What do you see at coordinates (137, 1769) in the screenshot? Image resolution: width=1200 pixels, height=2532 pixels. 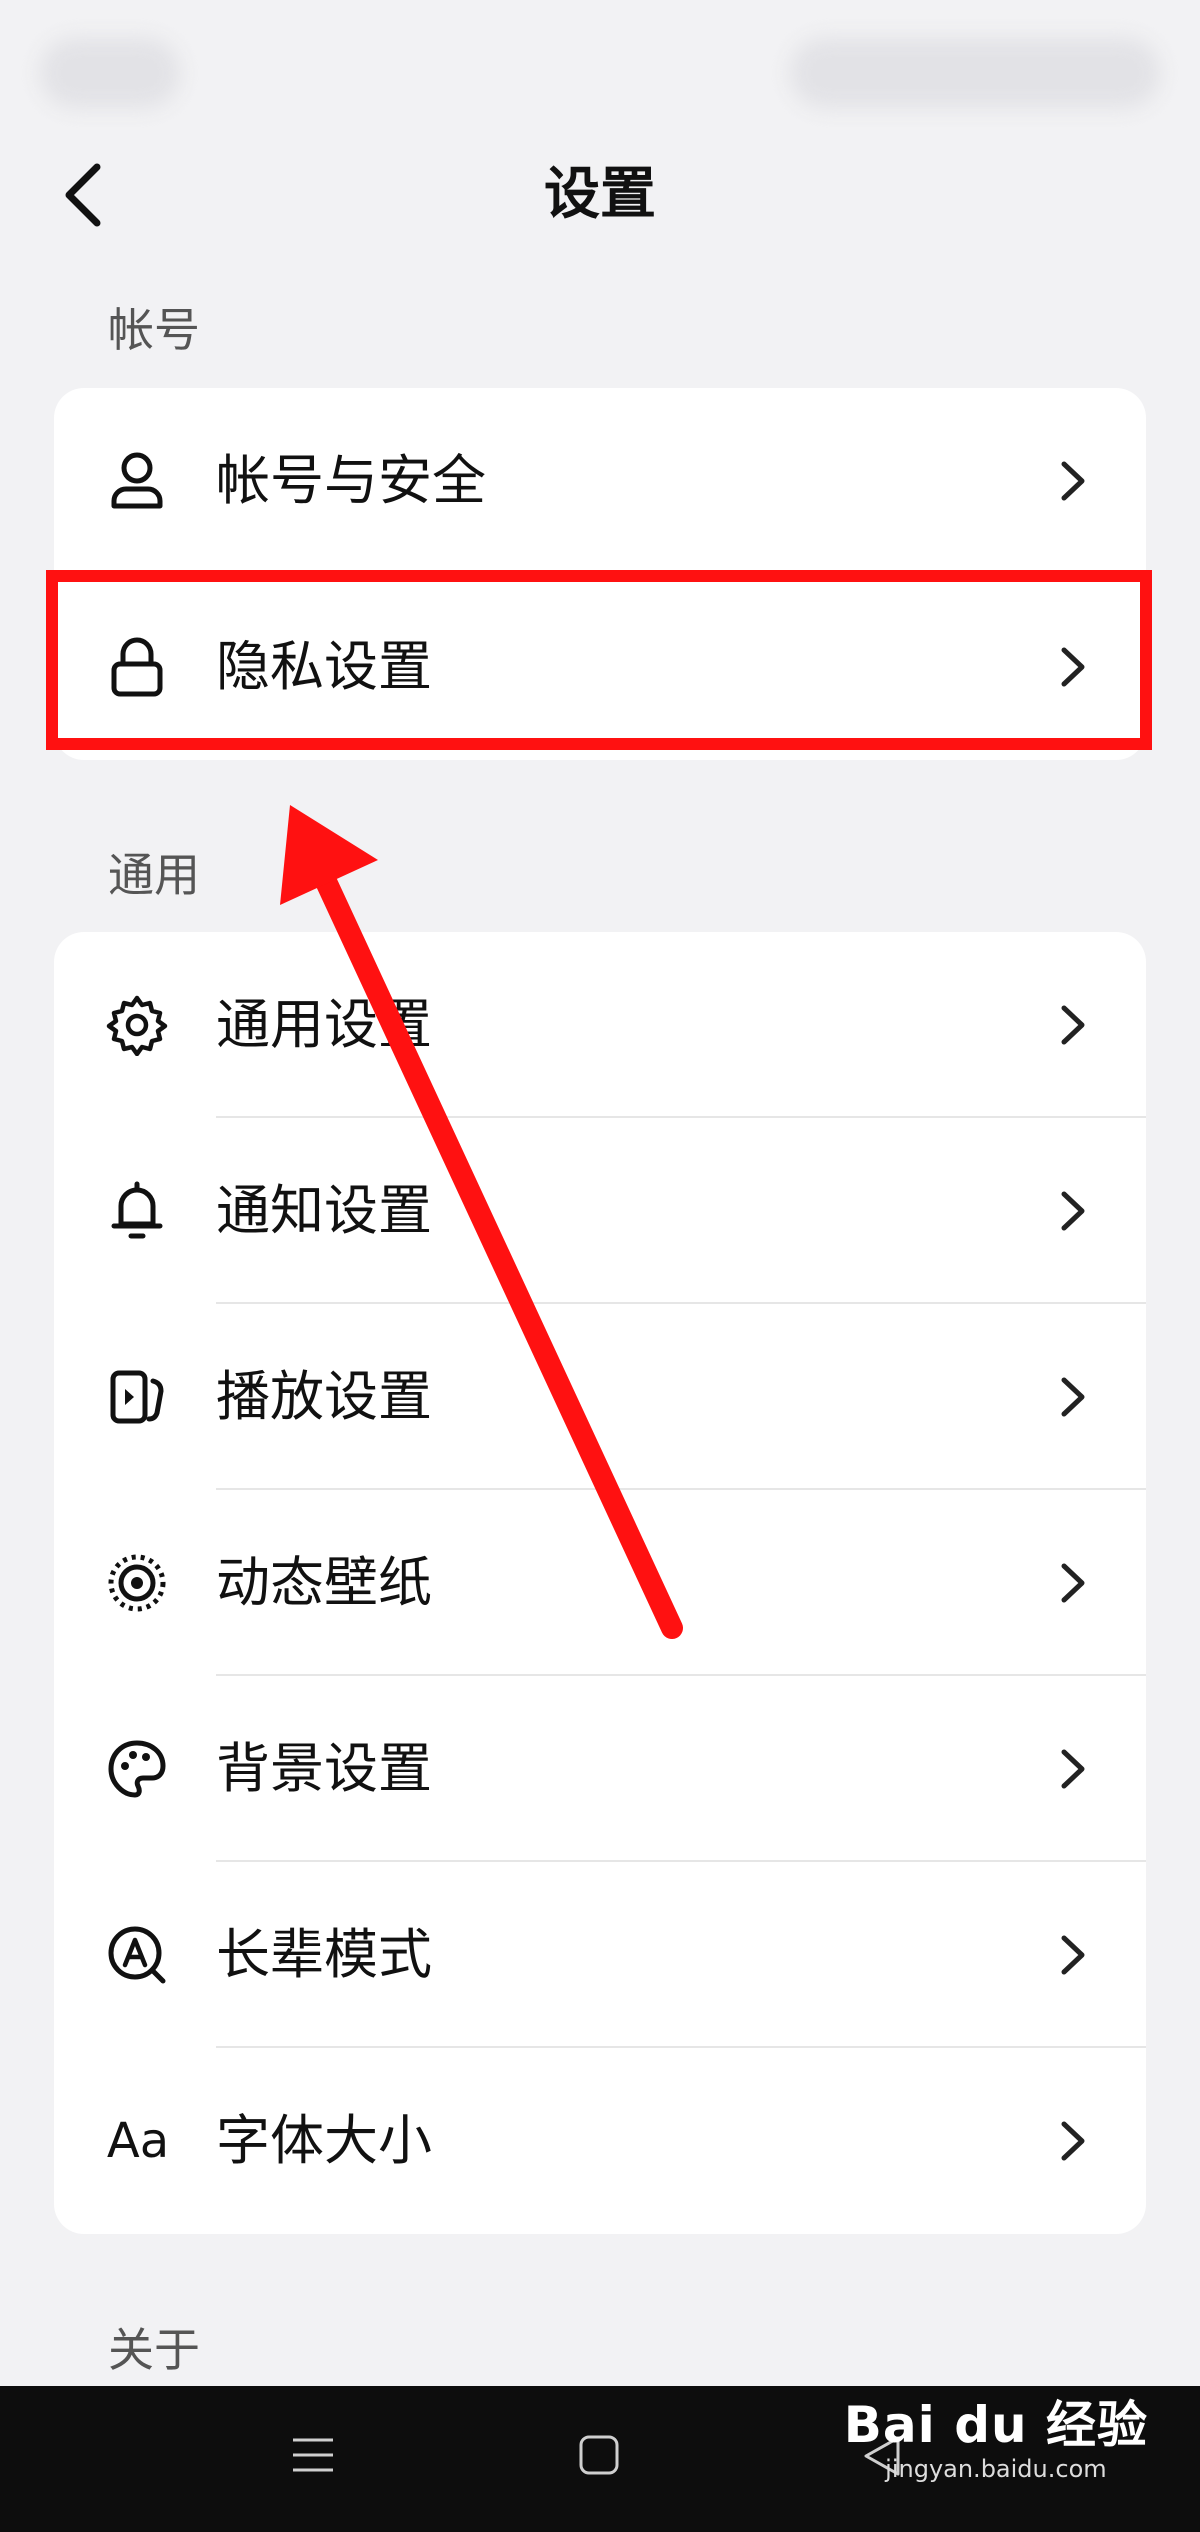 I see `palette-icon` at bounding box center [137, 1769].